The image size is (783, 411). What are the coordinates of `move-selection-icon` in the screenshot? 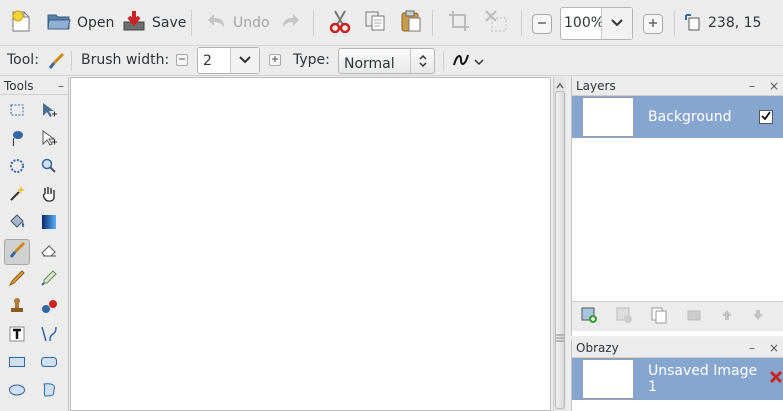 It's located at (49, 140).